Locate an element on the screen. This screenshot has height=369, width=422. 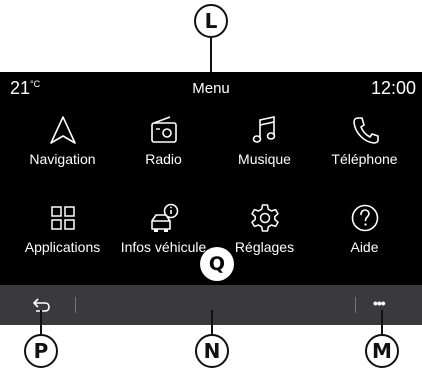
callout-n: N is located at coordinates (212, 351).